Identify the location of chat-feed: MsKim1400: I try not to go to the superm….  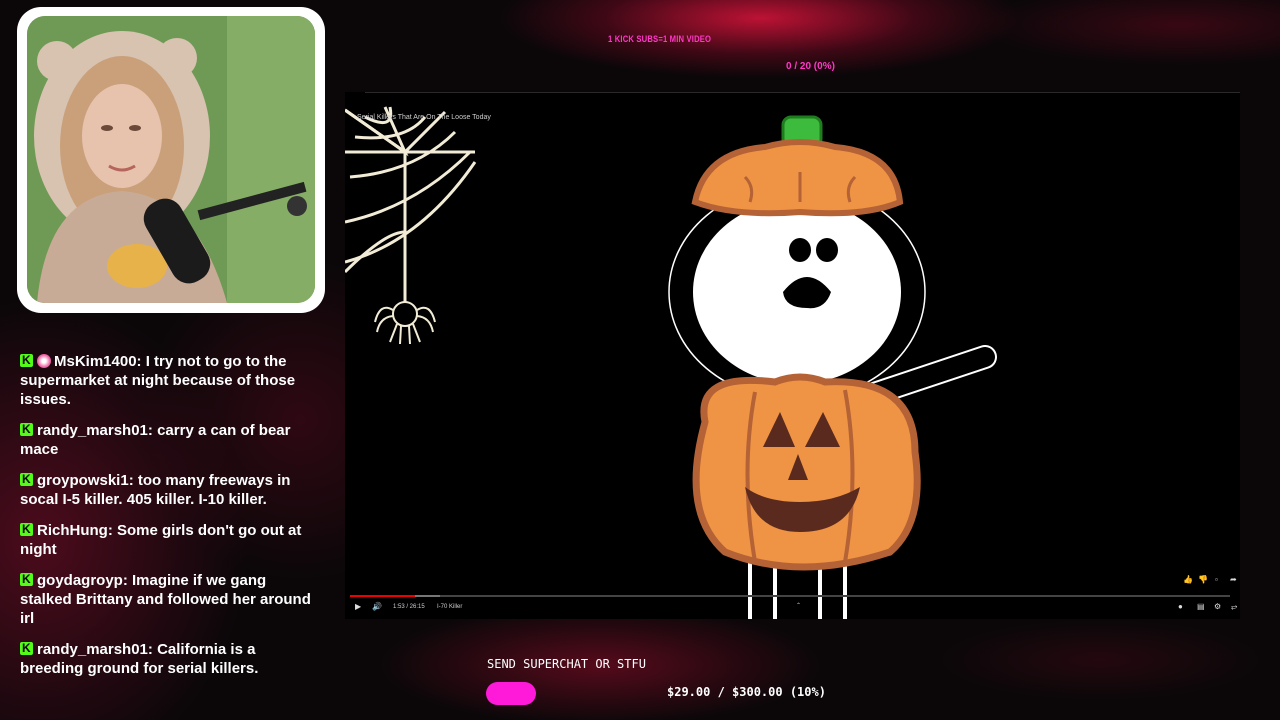
(170, 520).